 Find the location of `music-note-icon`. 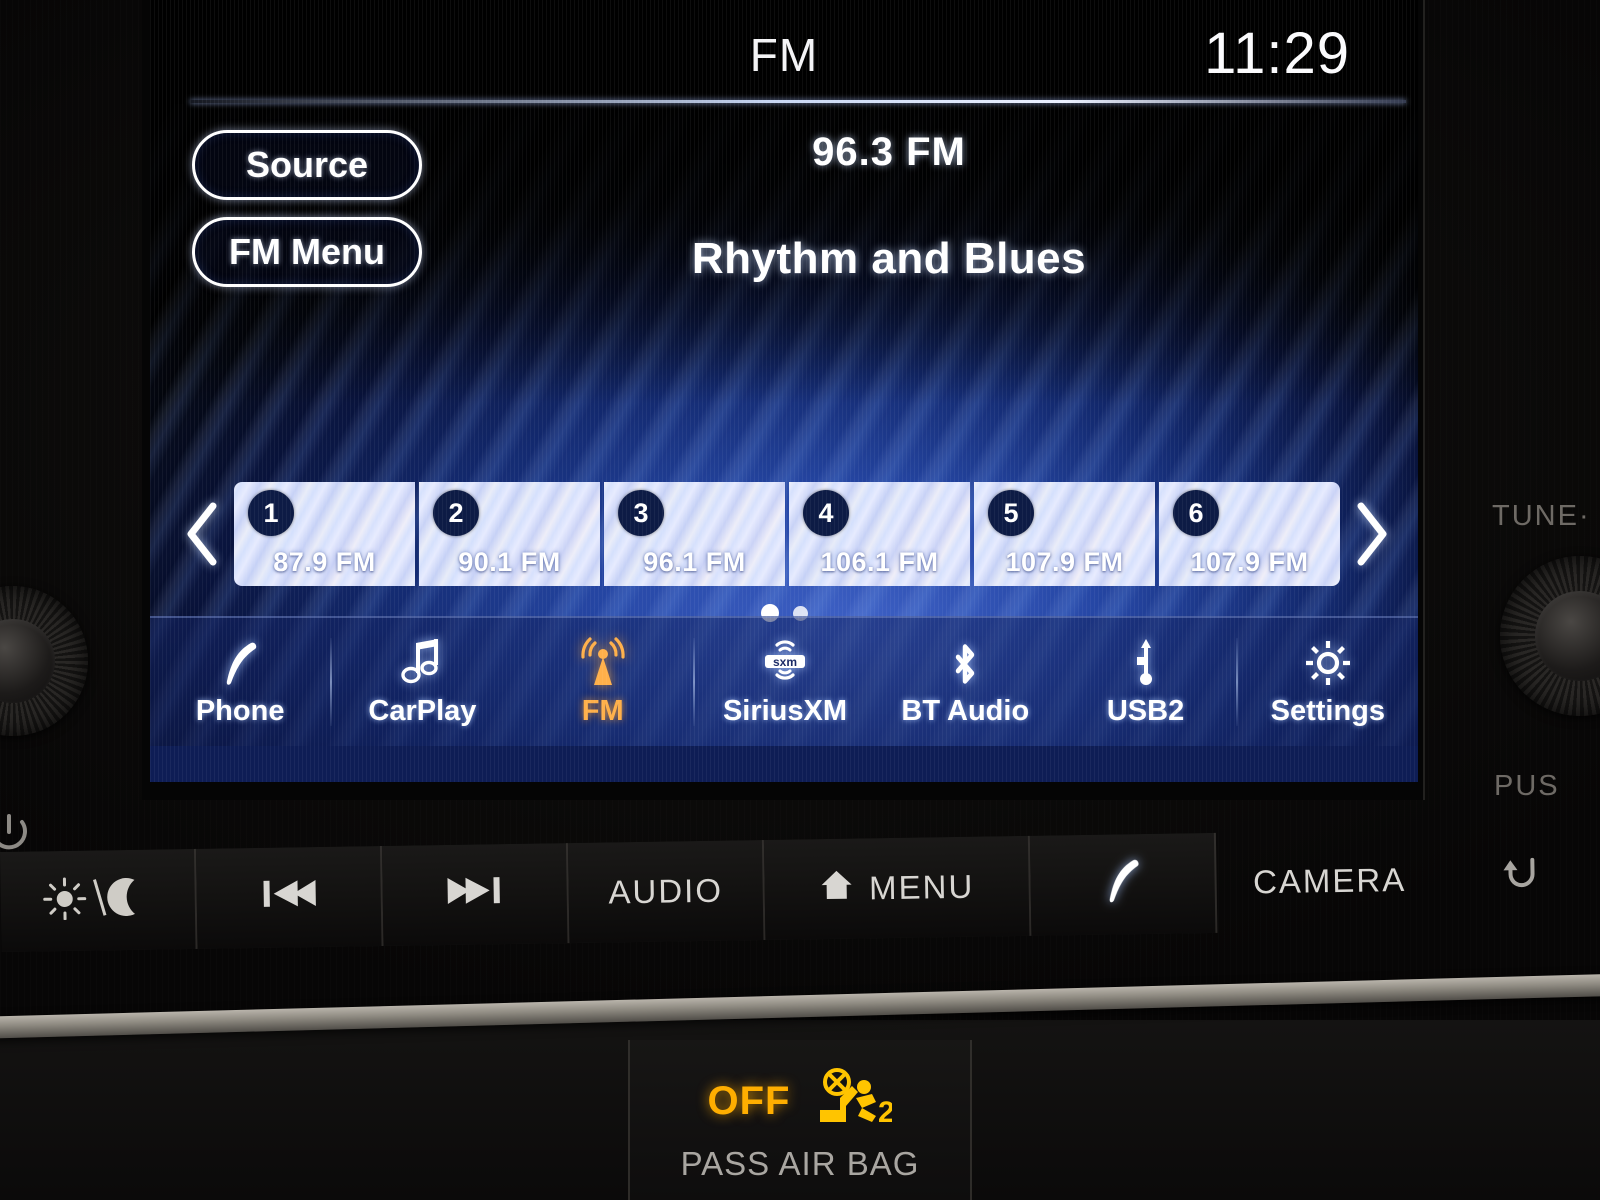

music-note-icon is located at coordinates (422, 663).